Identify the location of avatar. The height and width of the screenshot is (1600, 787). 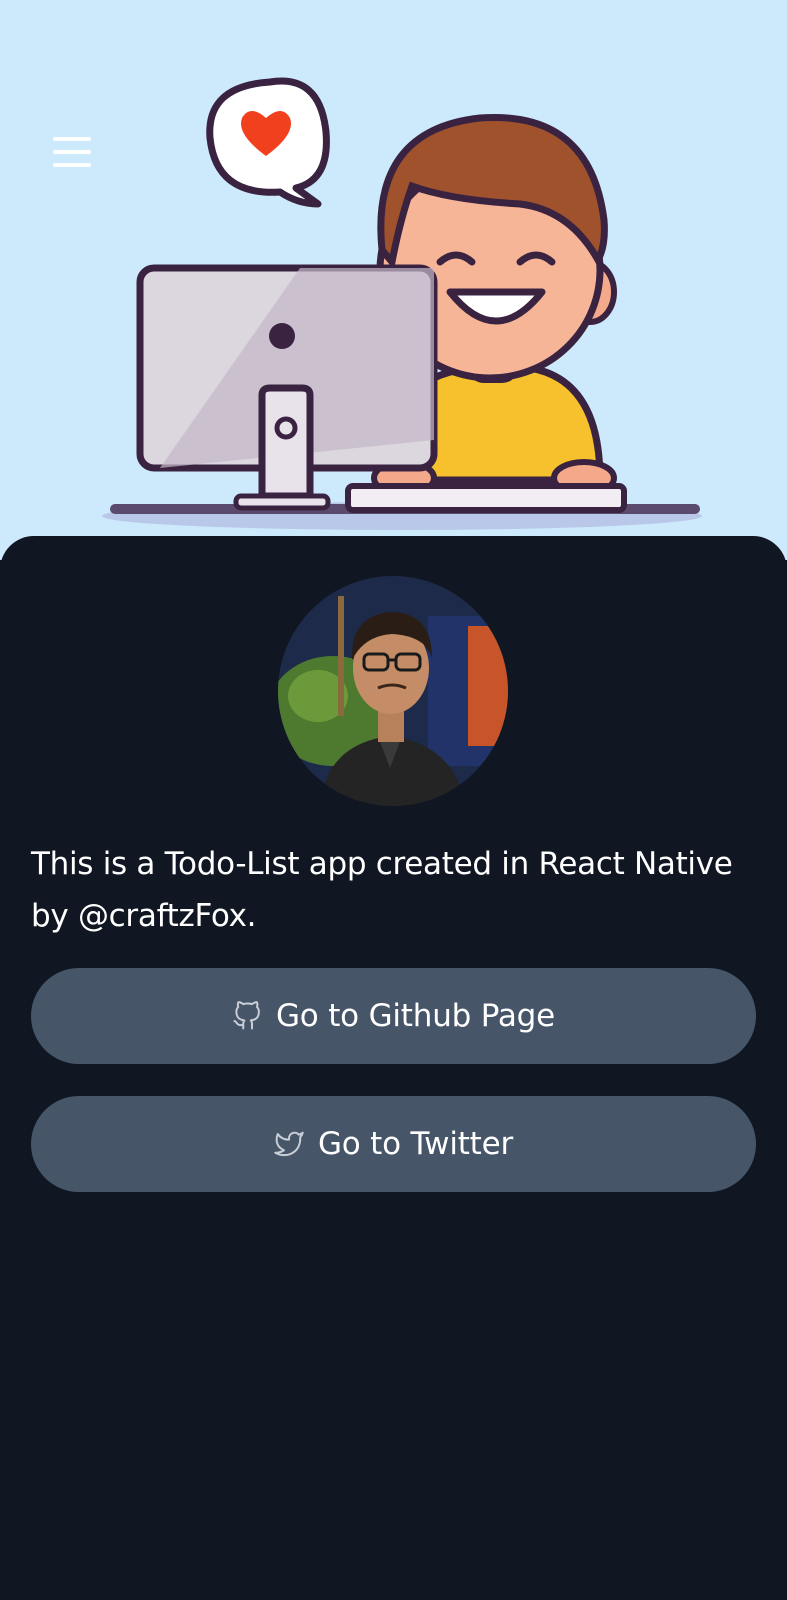
(393, 691).